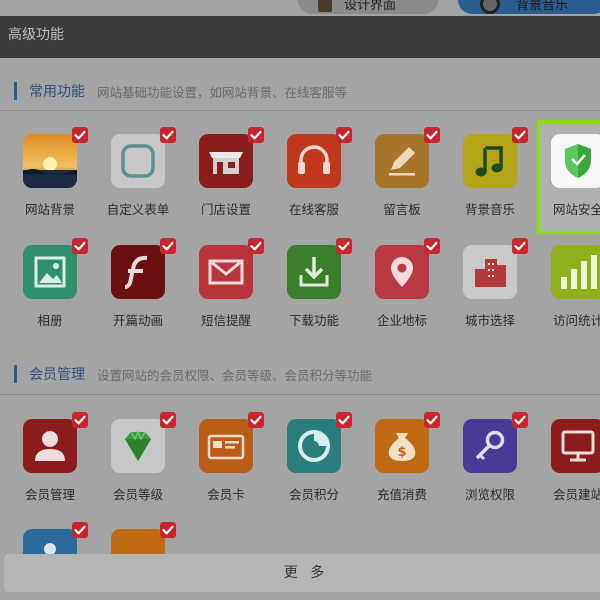 The image size is (600, 600). I want to click on shield-icon, so click(575, 161).